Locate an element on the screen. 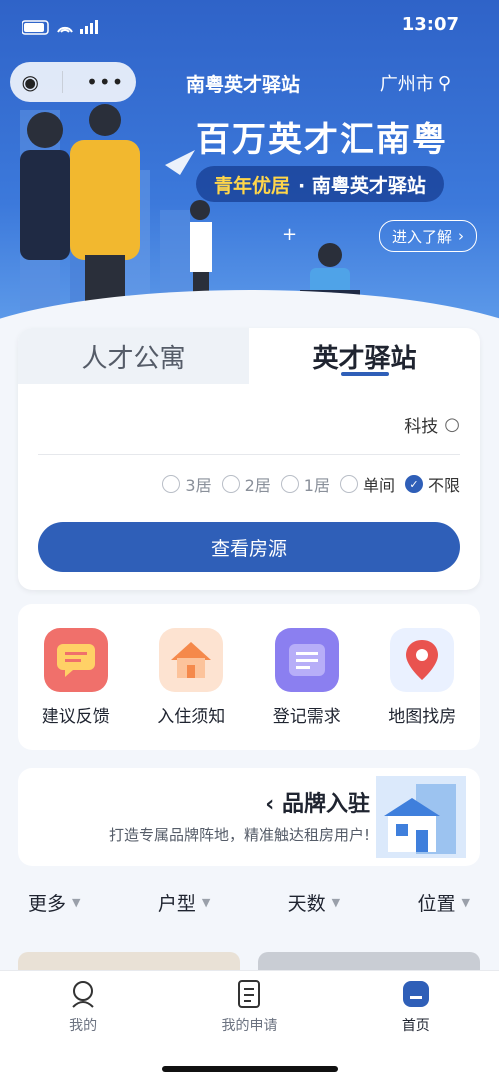 The width and height of the screenshot is (499, 1081). view-listings-button: 查看房源 is located at coordinates (249, 547).